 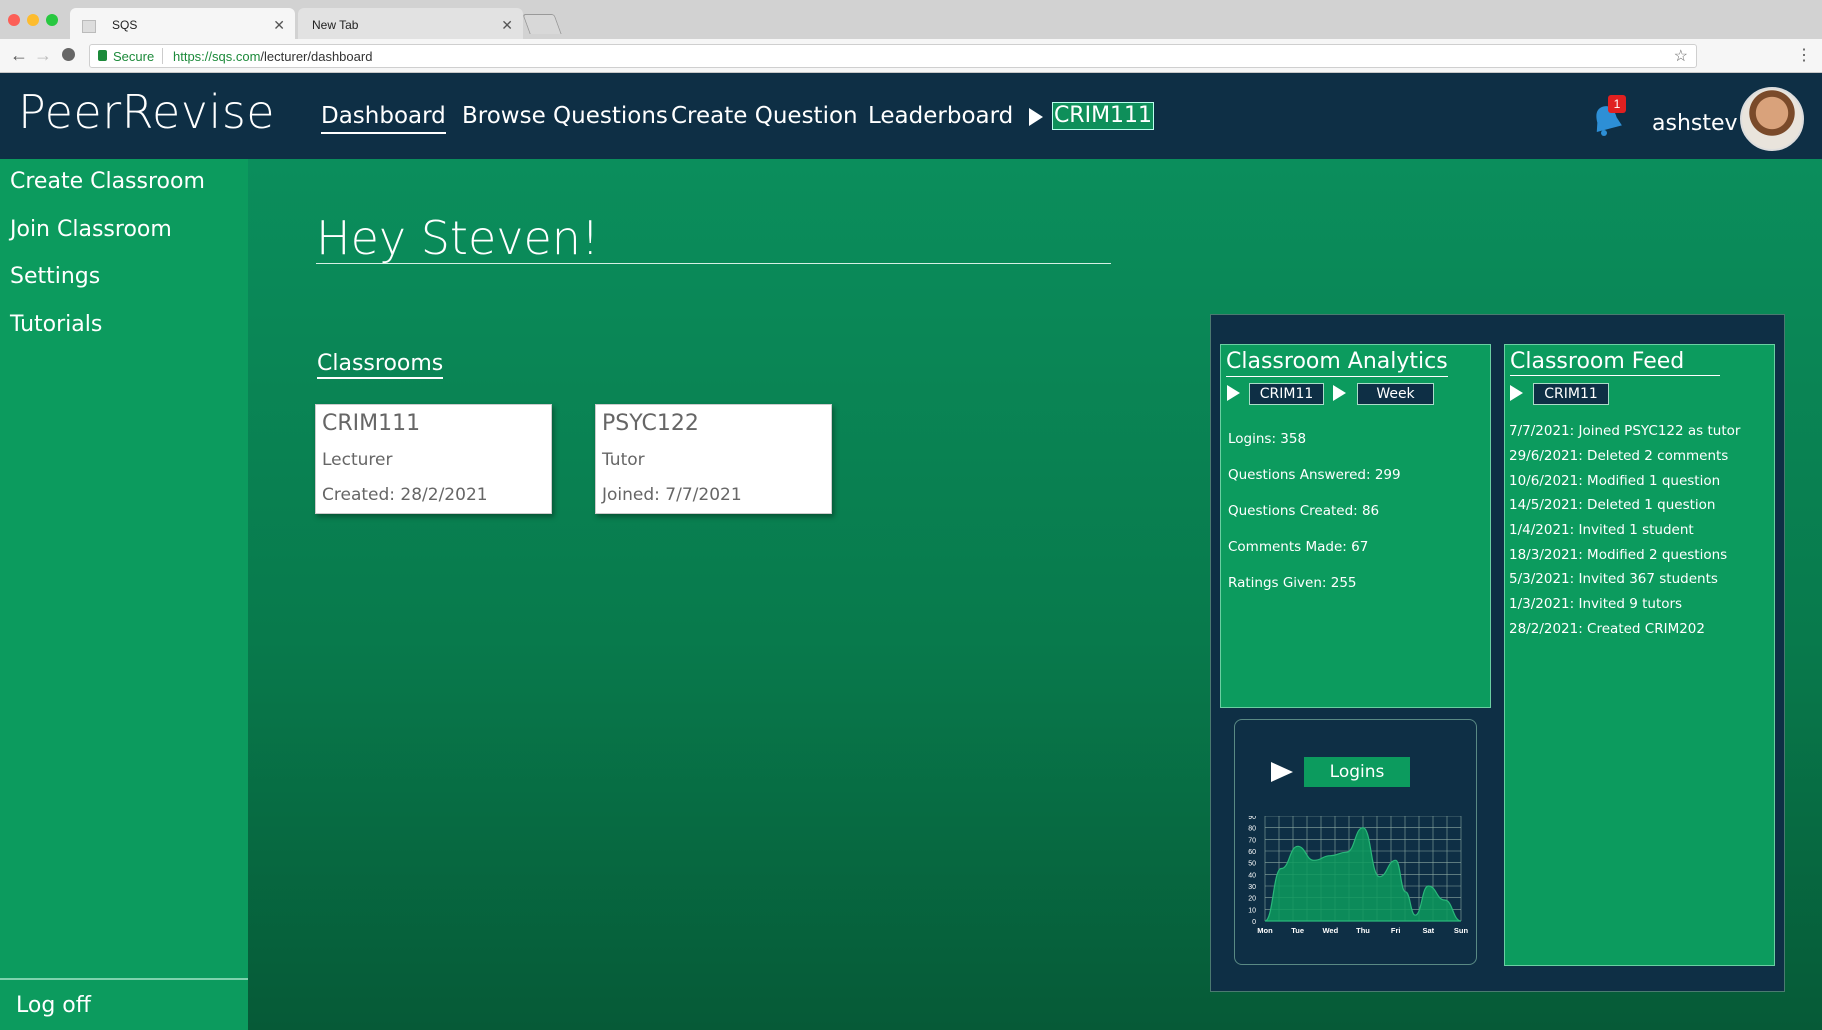 What do you see at coordinates (383, 118) in the screenshot?
I see `nav-dashboard: Dashboard` at bounding box center [383, 118].